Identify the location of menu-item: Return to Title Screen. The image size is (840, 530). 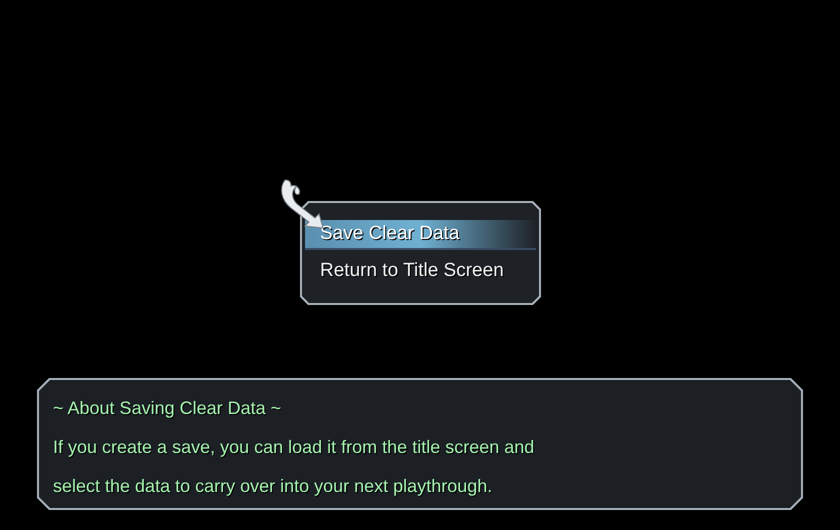
(420, 271).